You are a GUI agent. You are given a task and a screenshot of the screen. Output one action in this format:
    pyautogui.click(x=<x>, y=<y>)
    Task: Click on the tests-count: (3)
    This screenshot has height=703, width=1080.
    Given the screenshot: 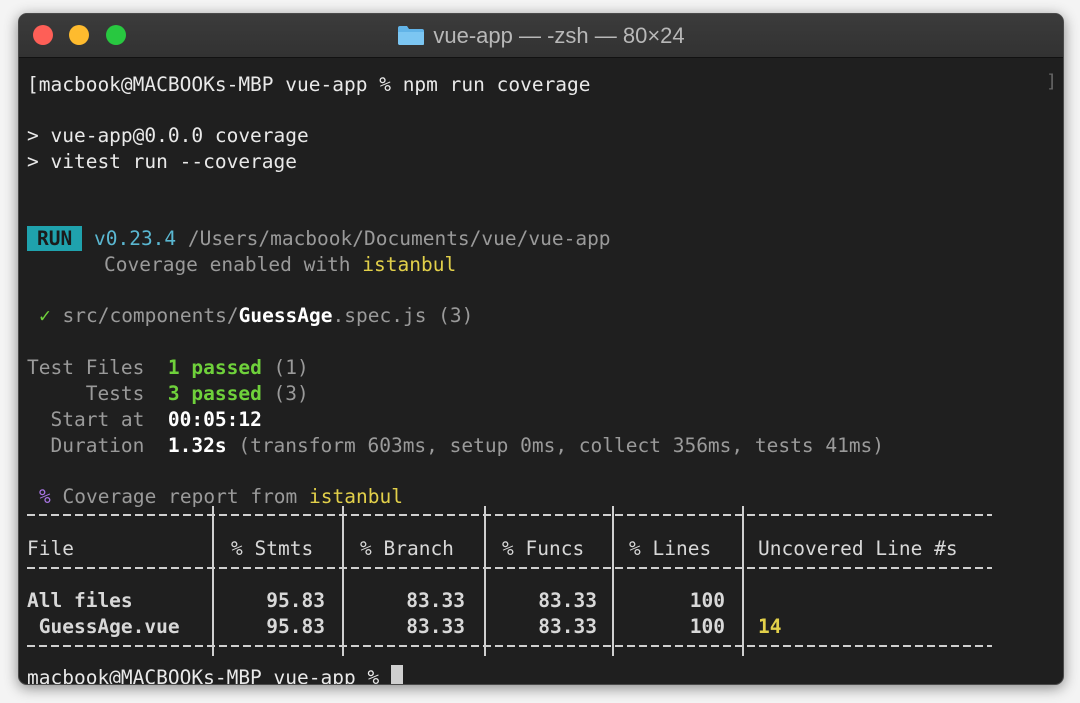 What is the action you would take?
    pyautogui.click(x=285, y=393)
    